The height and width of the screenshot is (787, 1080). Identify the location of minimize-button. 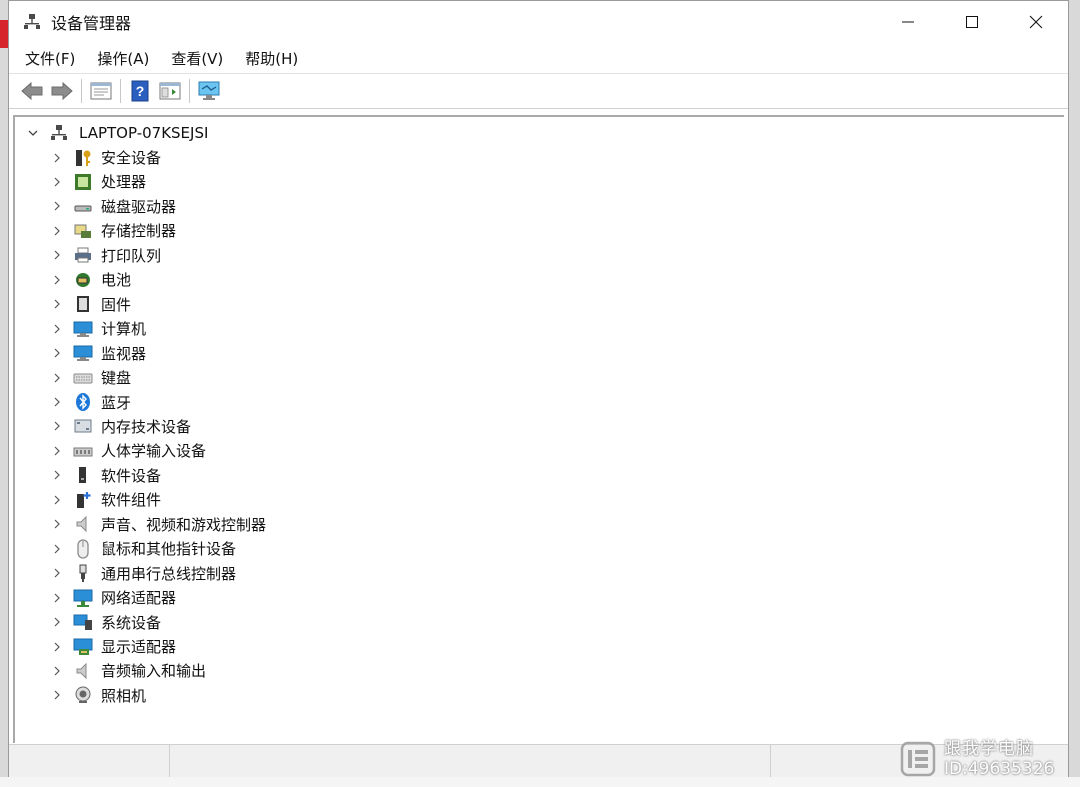
(908, 22).